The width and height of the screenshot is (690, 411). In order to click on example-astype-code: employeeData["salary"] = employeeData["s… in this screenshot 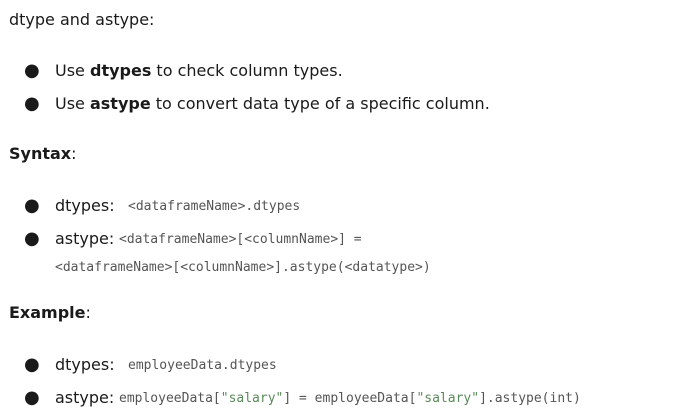, I will do `click(350, 398)`.